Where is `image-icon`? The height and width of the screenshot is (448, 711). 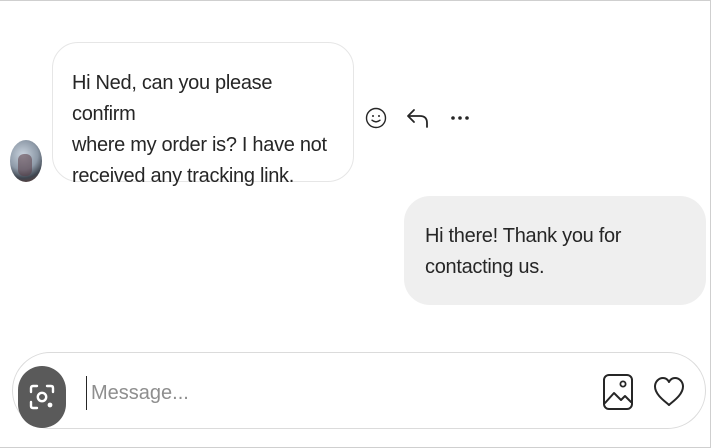
image-icon is located at coordinates (618, 392).